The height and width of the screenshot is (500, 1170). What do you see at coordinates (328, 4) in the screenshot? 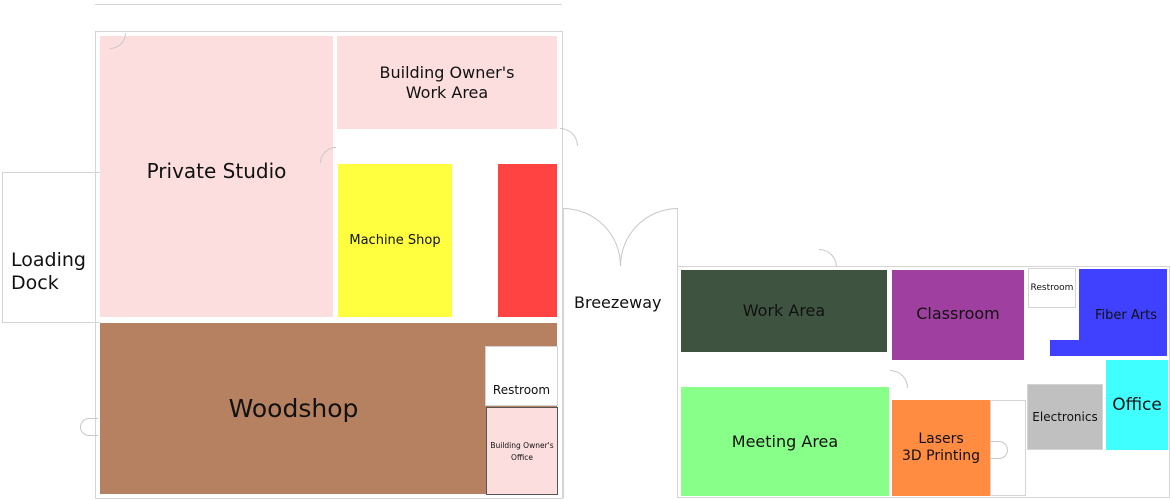
I see `top-boundary-line` at bounding box center [328, 4].